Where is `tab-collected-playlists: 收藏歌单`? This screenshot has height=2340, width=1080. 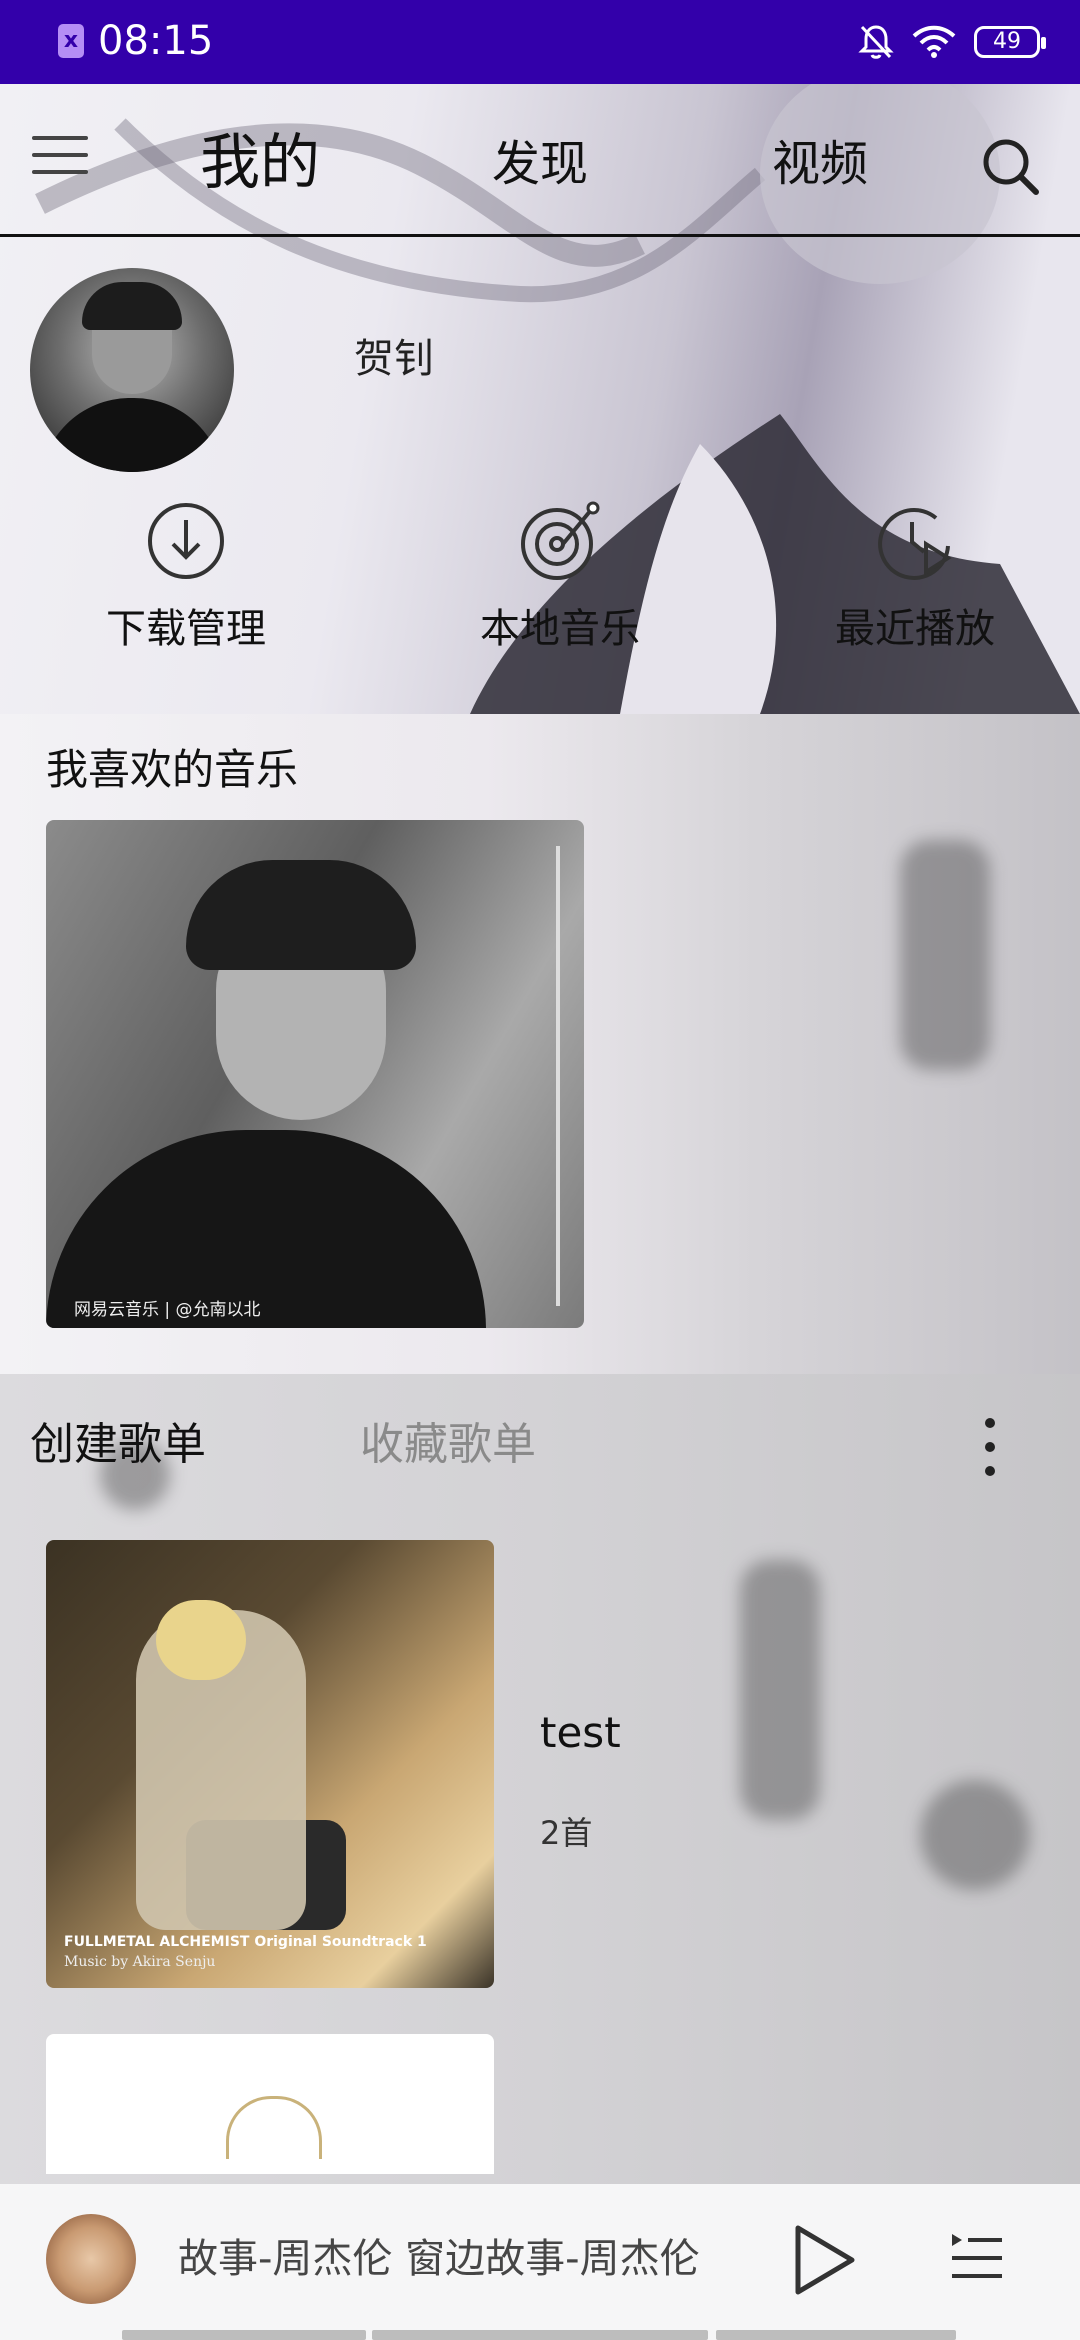 tab-collected-playlists: 收藏歌单 is located at coordinates (448, 1440).